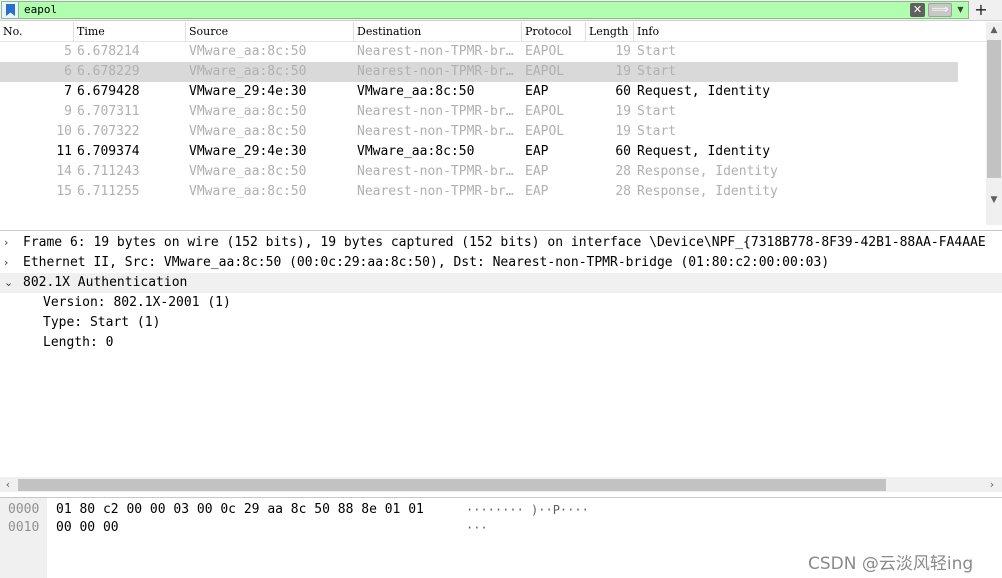  Describe the element at coordinates (610, 32) in the screenshot. I see `column-header-length: Length` at that location.